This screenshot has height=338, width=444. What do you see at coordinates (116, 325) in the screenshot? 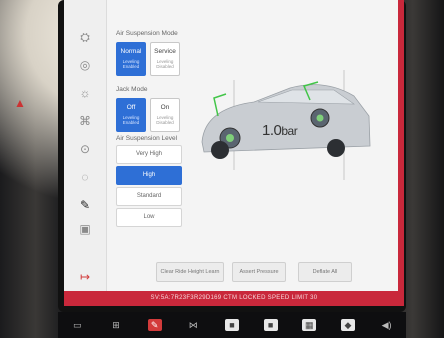
I see `lock-dock-icon: ⊞` at bounding box center [116, 325].